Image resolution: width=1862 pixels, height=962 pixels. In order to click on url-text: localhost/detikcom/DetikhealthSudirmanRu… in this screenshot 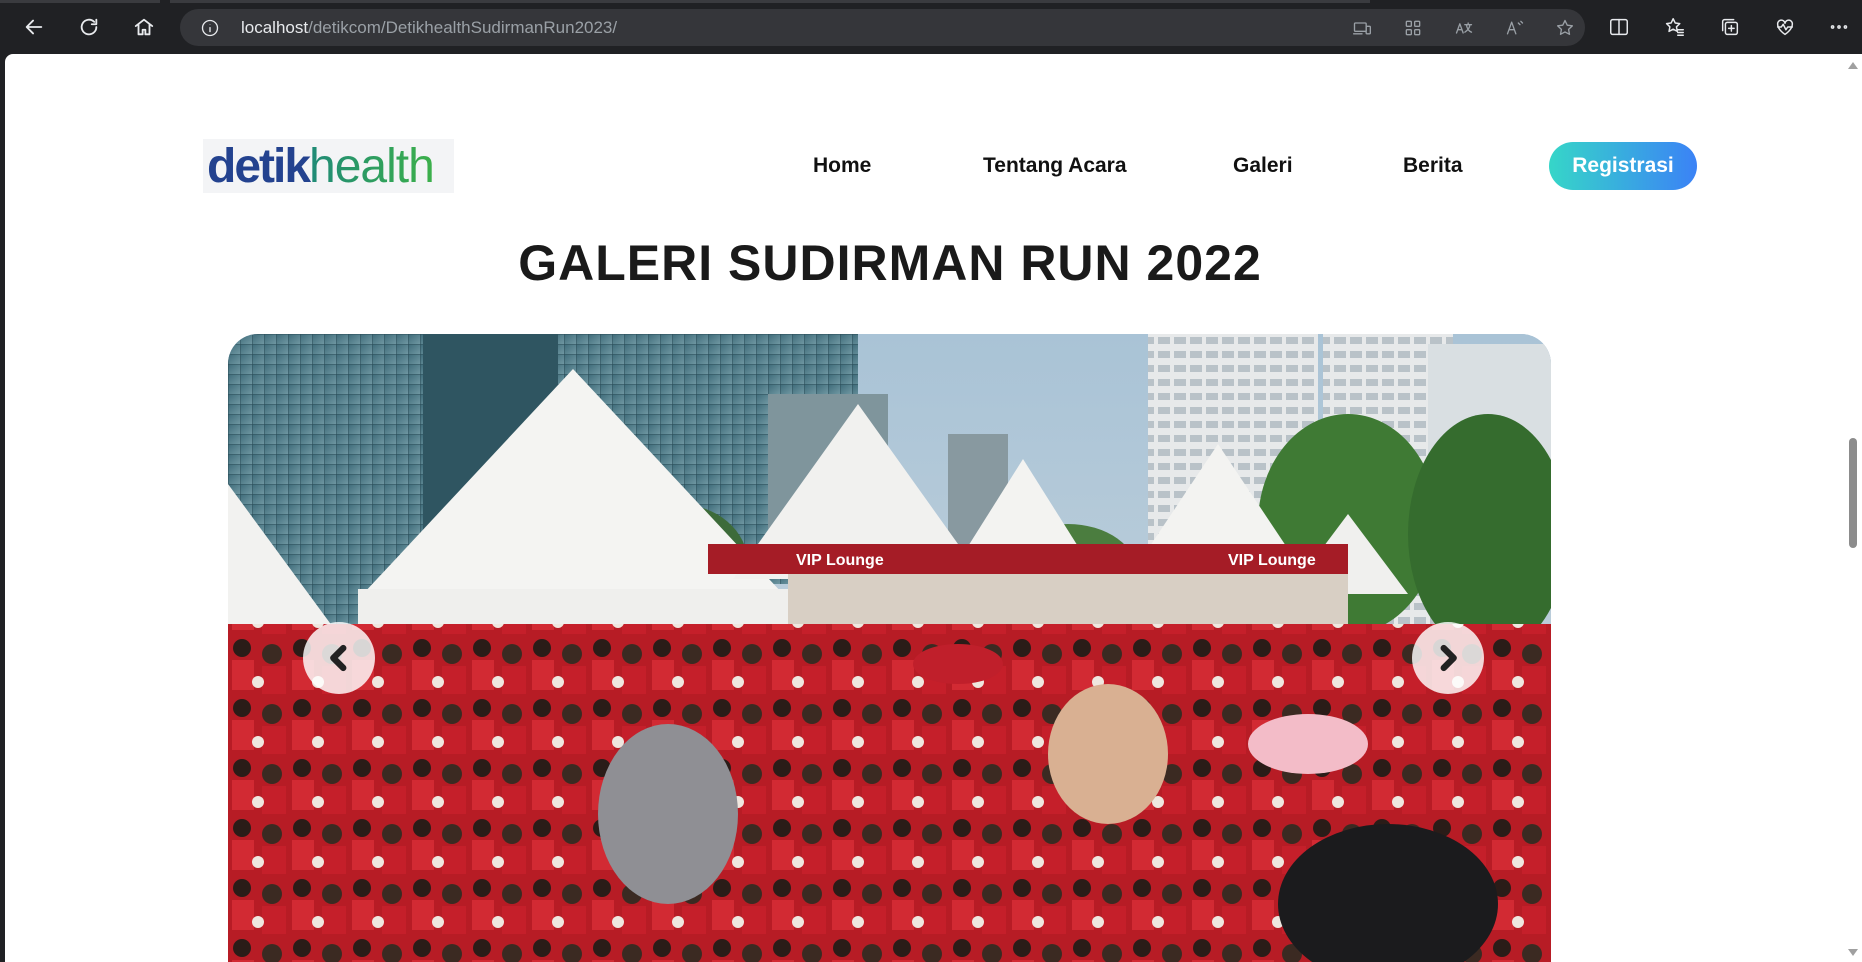, I will do `click(429, 28)`.